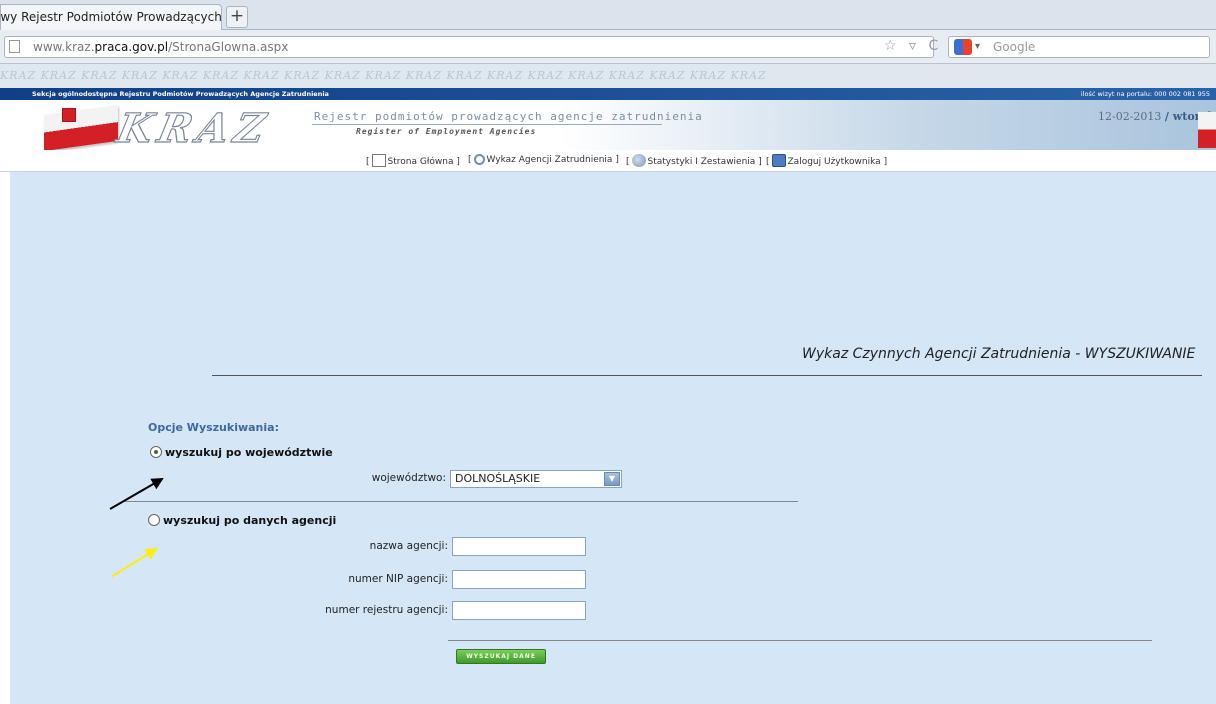 The width and height of the screenshot is (1216, 704). Describe the element at coordinates (800, 640) in the screenshot. I see `button-divider` at that location.